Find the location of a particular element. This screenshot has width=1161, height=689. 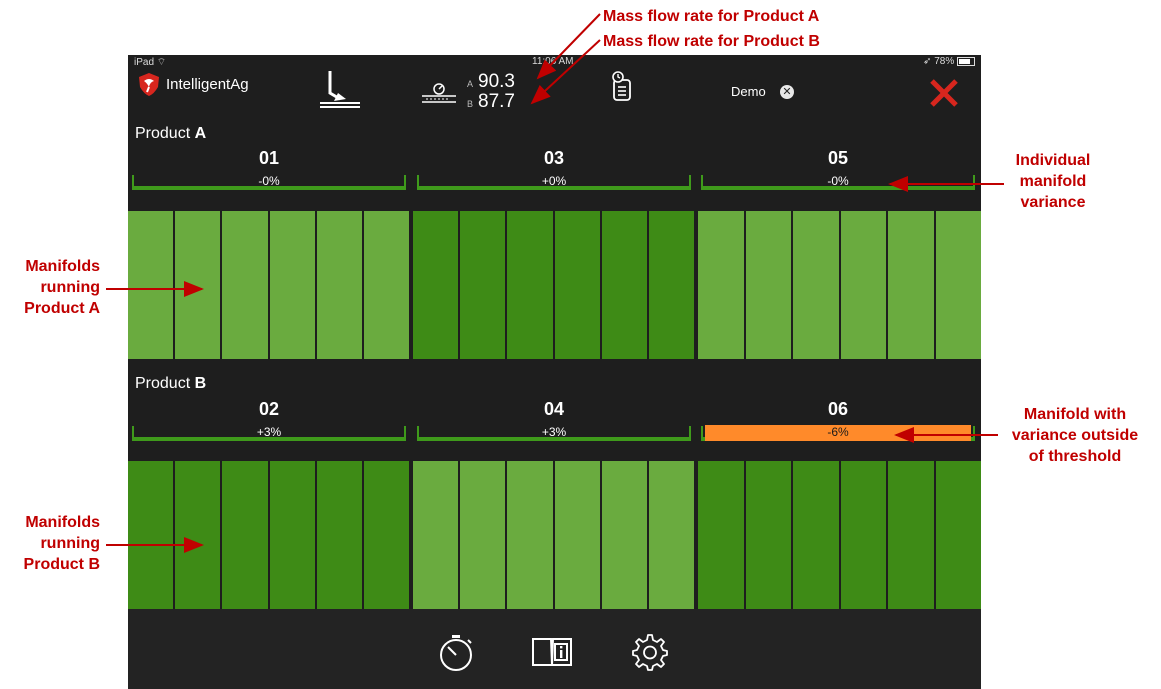

device-label: iPad is located at coordinates (144, 62).